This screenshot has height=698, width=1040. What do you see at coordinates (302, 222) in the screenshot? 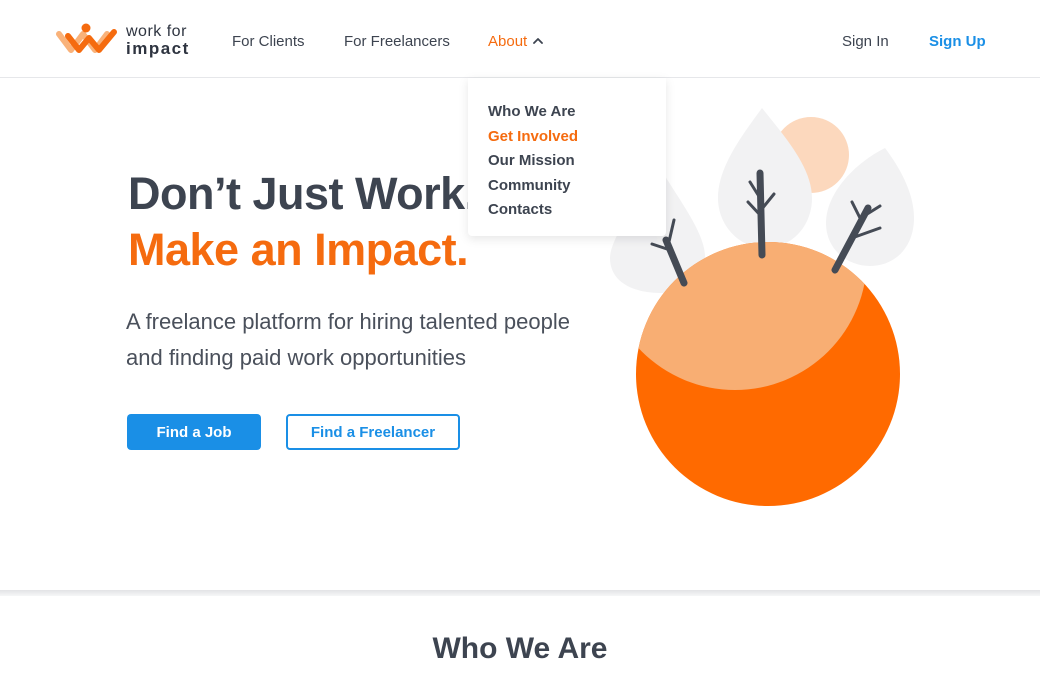
I see `hero-title: Don’t Just Work. Make an Impact.` at bounding box center [302, 222].